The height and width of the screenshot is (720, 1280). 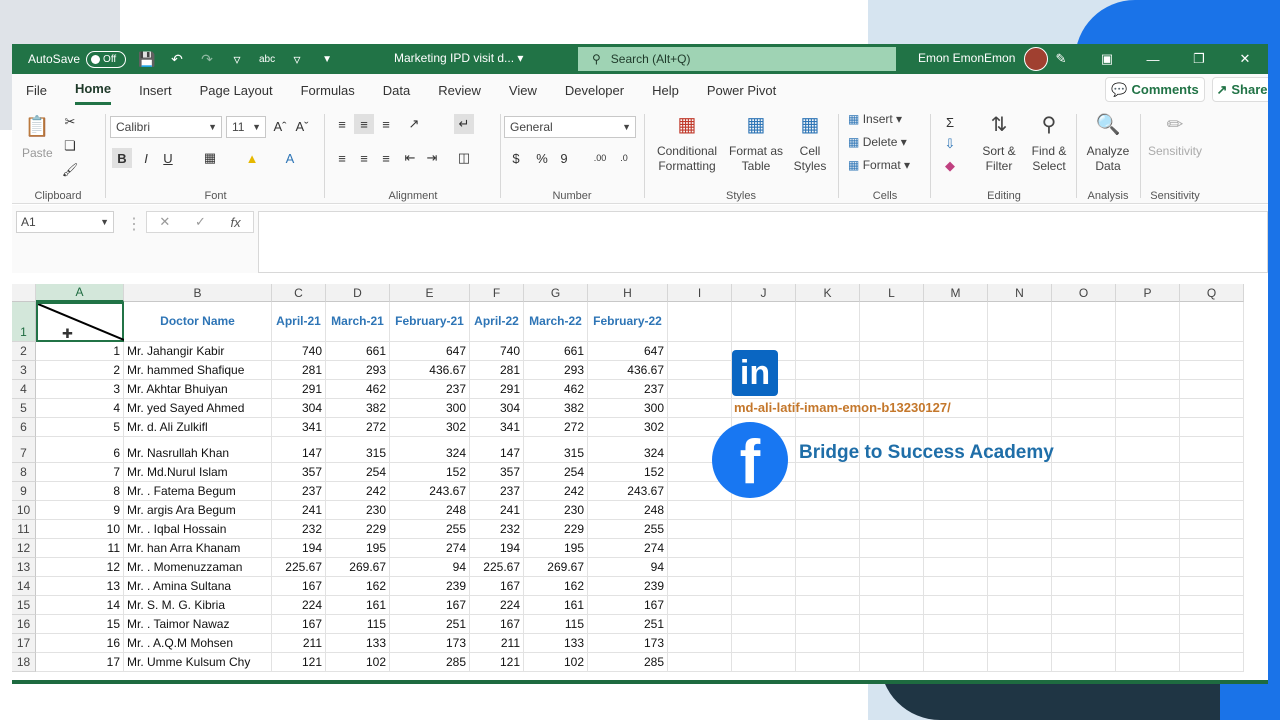 What do you see at coordinates (628, 510) in the screenshot?
I see `table-cell: 248` at bounding box center [628, 510].